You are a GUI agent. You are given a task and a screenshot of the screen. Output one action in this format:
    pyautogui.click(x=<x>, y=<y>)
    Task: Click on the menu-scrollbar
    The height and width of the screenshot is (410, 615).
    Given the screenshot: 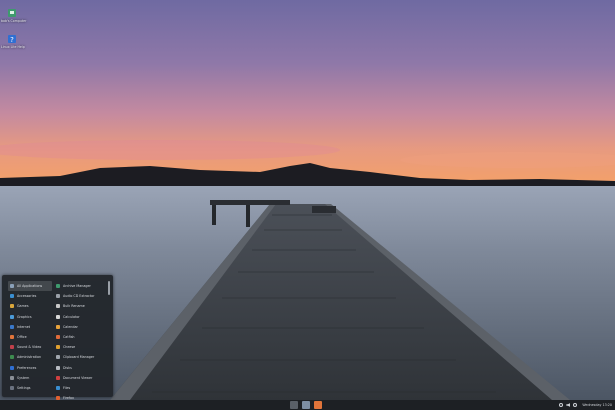 What is the action you would take?
    pyautogui.click(x=109, y=288)
    